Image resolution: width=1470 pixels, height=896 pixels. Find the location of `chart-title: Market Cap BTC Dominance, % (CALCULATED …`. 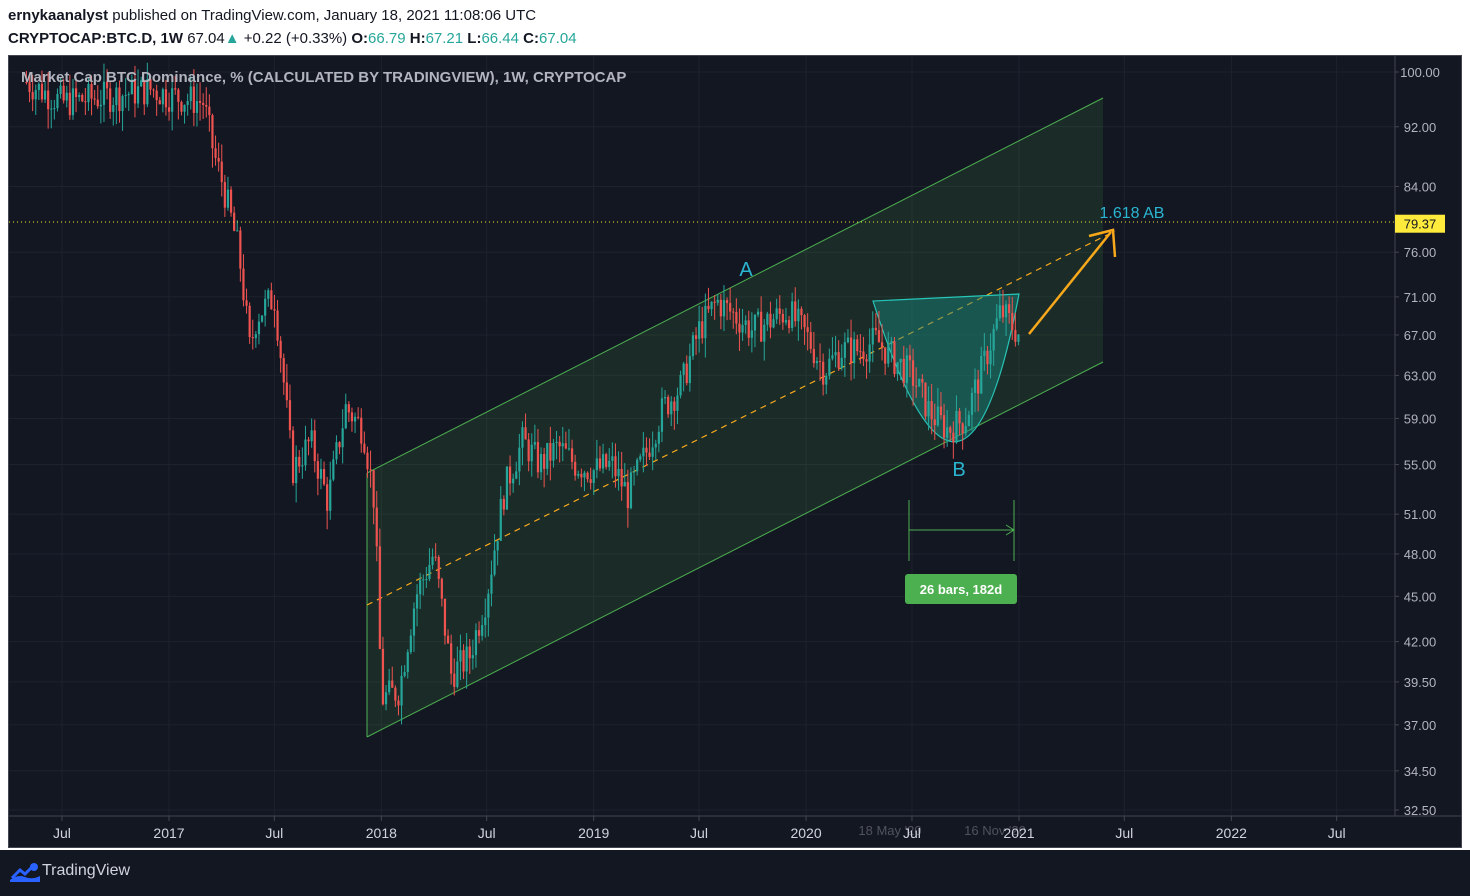

chart-title: Market Cap BTC Dominance, % (CALCULATED … is located at coordinates (323, 77).